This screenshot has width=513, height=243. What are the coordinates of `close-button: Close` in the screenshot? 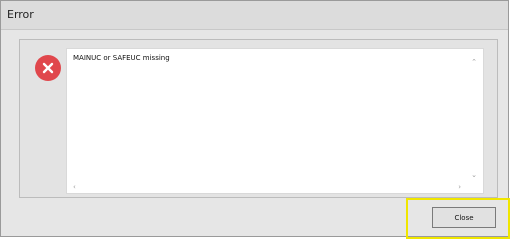 It's located at (464, 217).